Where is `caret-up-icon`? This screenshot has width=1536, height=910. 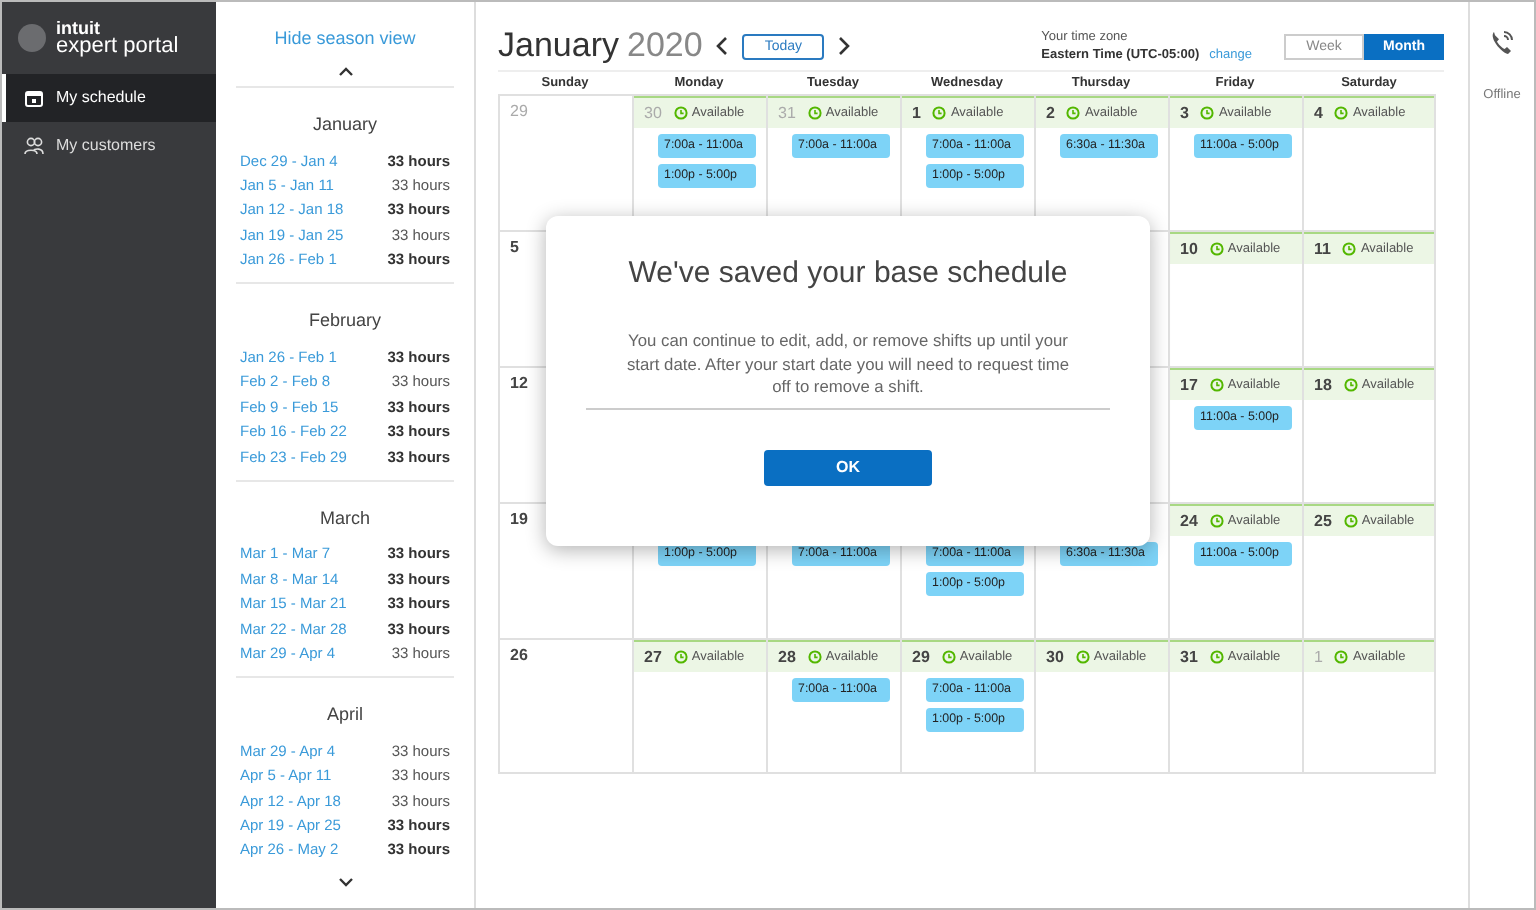
caret-up-icon is located at coordinates (345, 72).